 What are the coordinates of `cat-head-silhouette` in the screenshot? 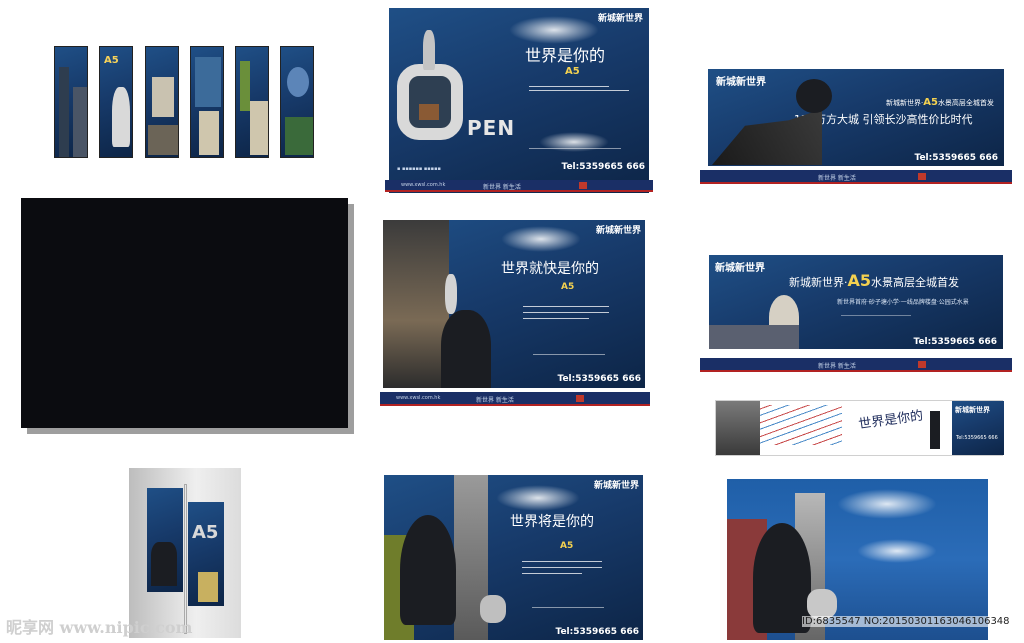 It's located at (814, 96).